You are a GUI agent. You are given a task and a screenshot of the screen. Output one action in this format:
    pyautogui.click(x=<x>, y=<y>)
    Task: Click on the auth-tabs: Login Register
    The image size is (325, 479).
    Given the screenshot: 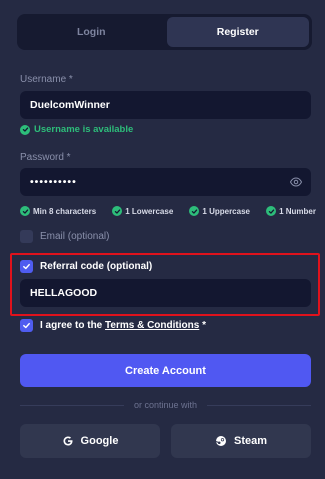 What is the action you would take?
    pyautogui.click(x=164, y=32)
    